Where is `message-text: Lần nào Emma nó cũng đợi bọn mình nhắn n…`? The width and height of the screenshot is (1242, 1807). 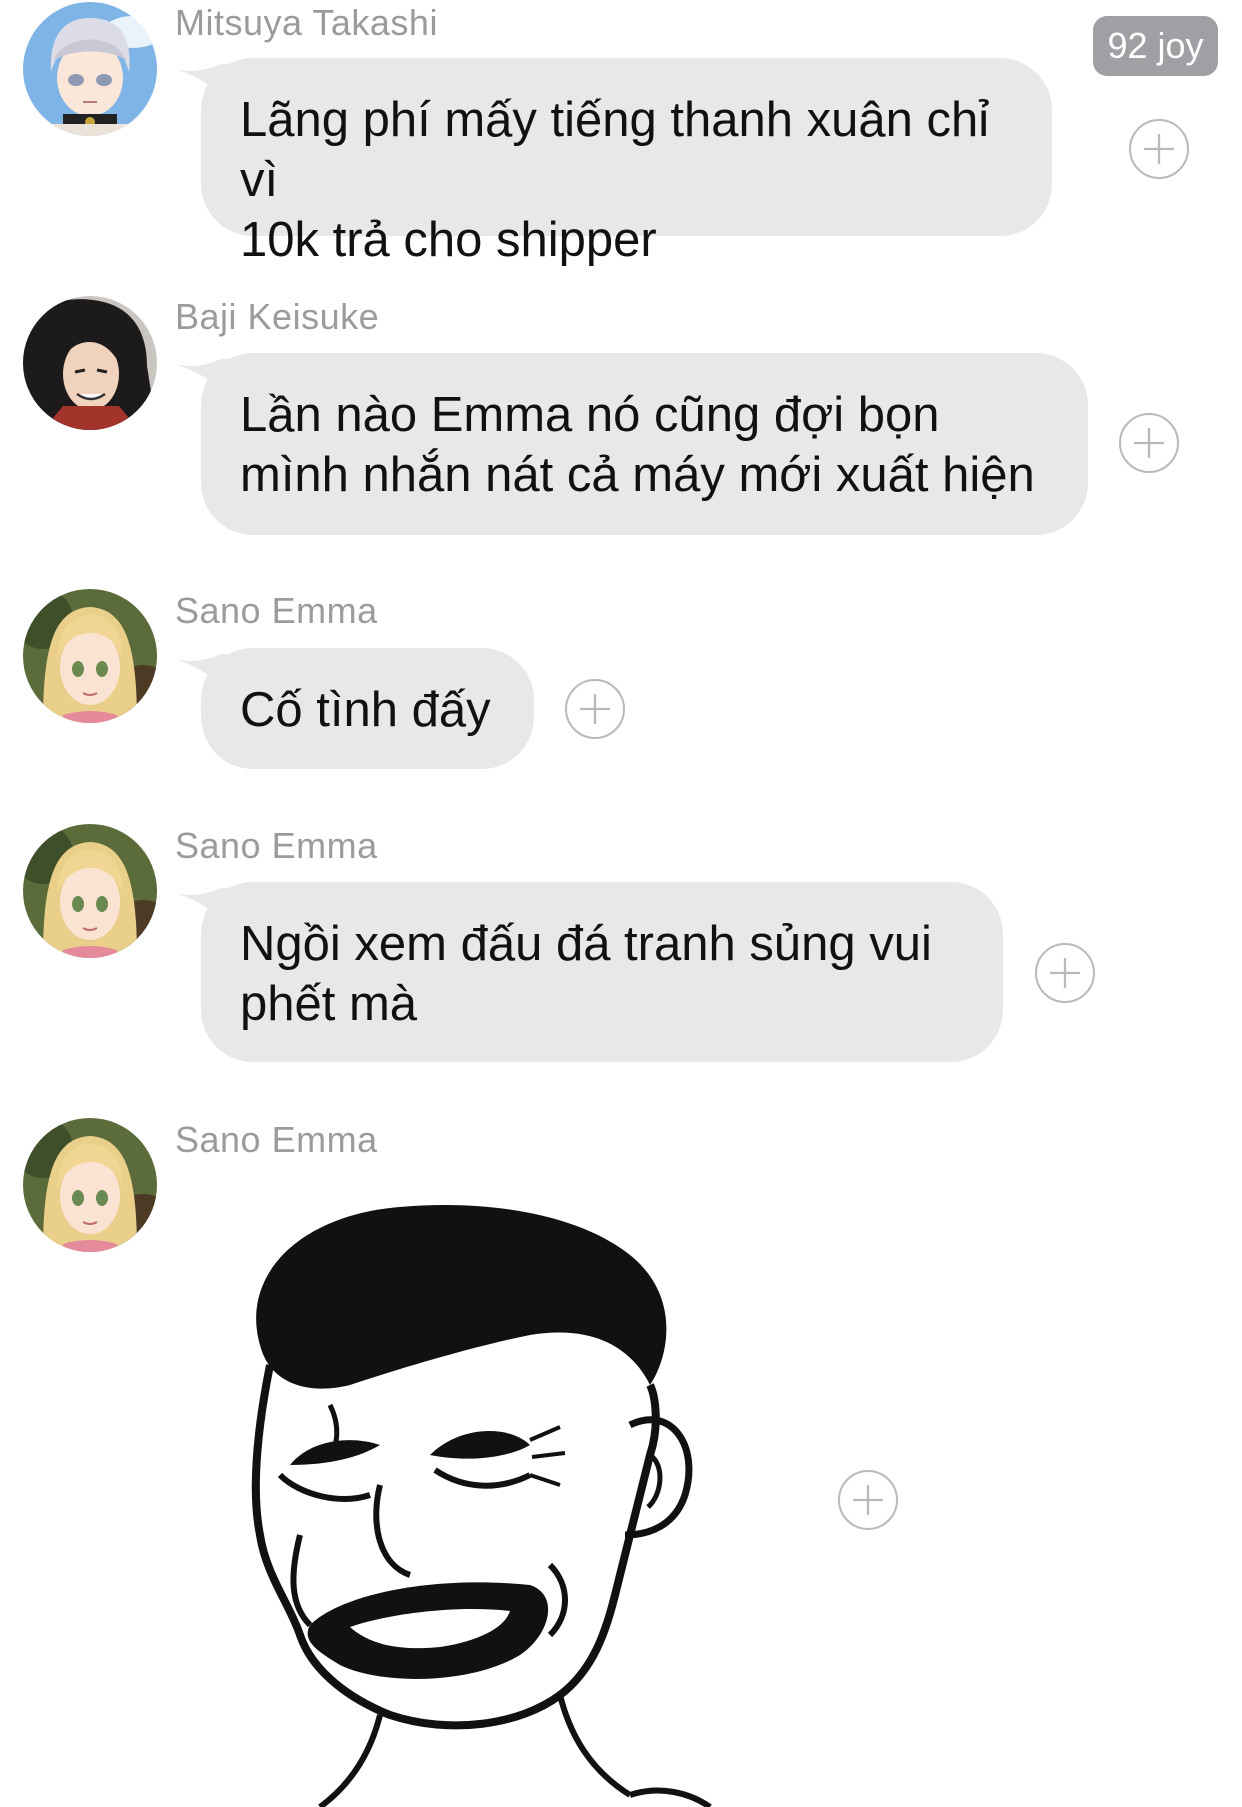 message-text: Lần nào Emma nó cũng đợi bọn mình nhắn n… is located at coordinates (637, 445).